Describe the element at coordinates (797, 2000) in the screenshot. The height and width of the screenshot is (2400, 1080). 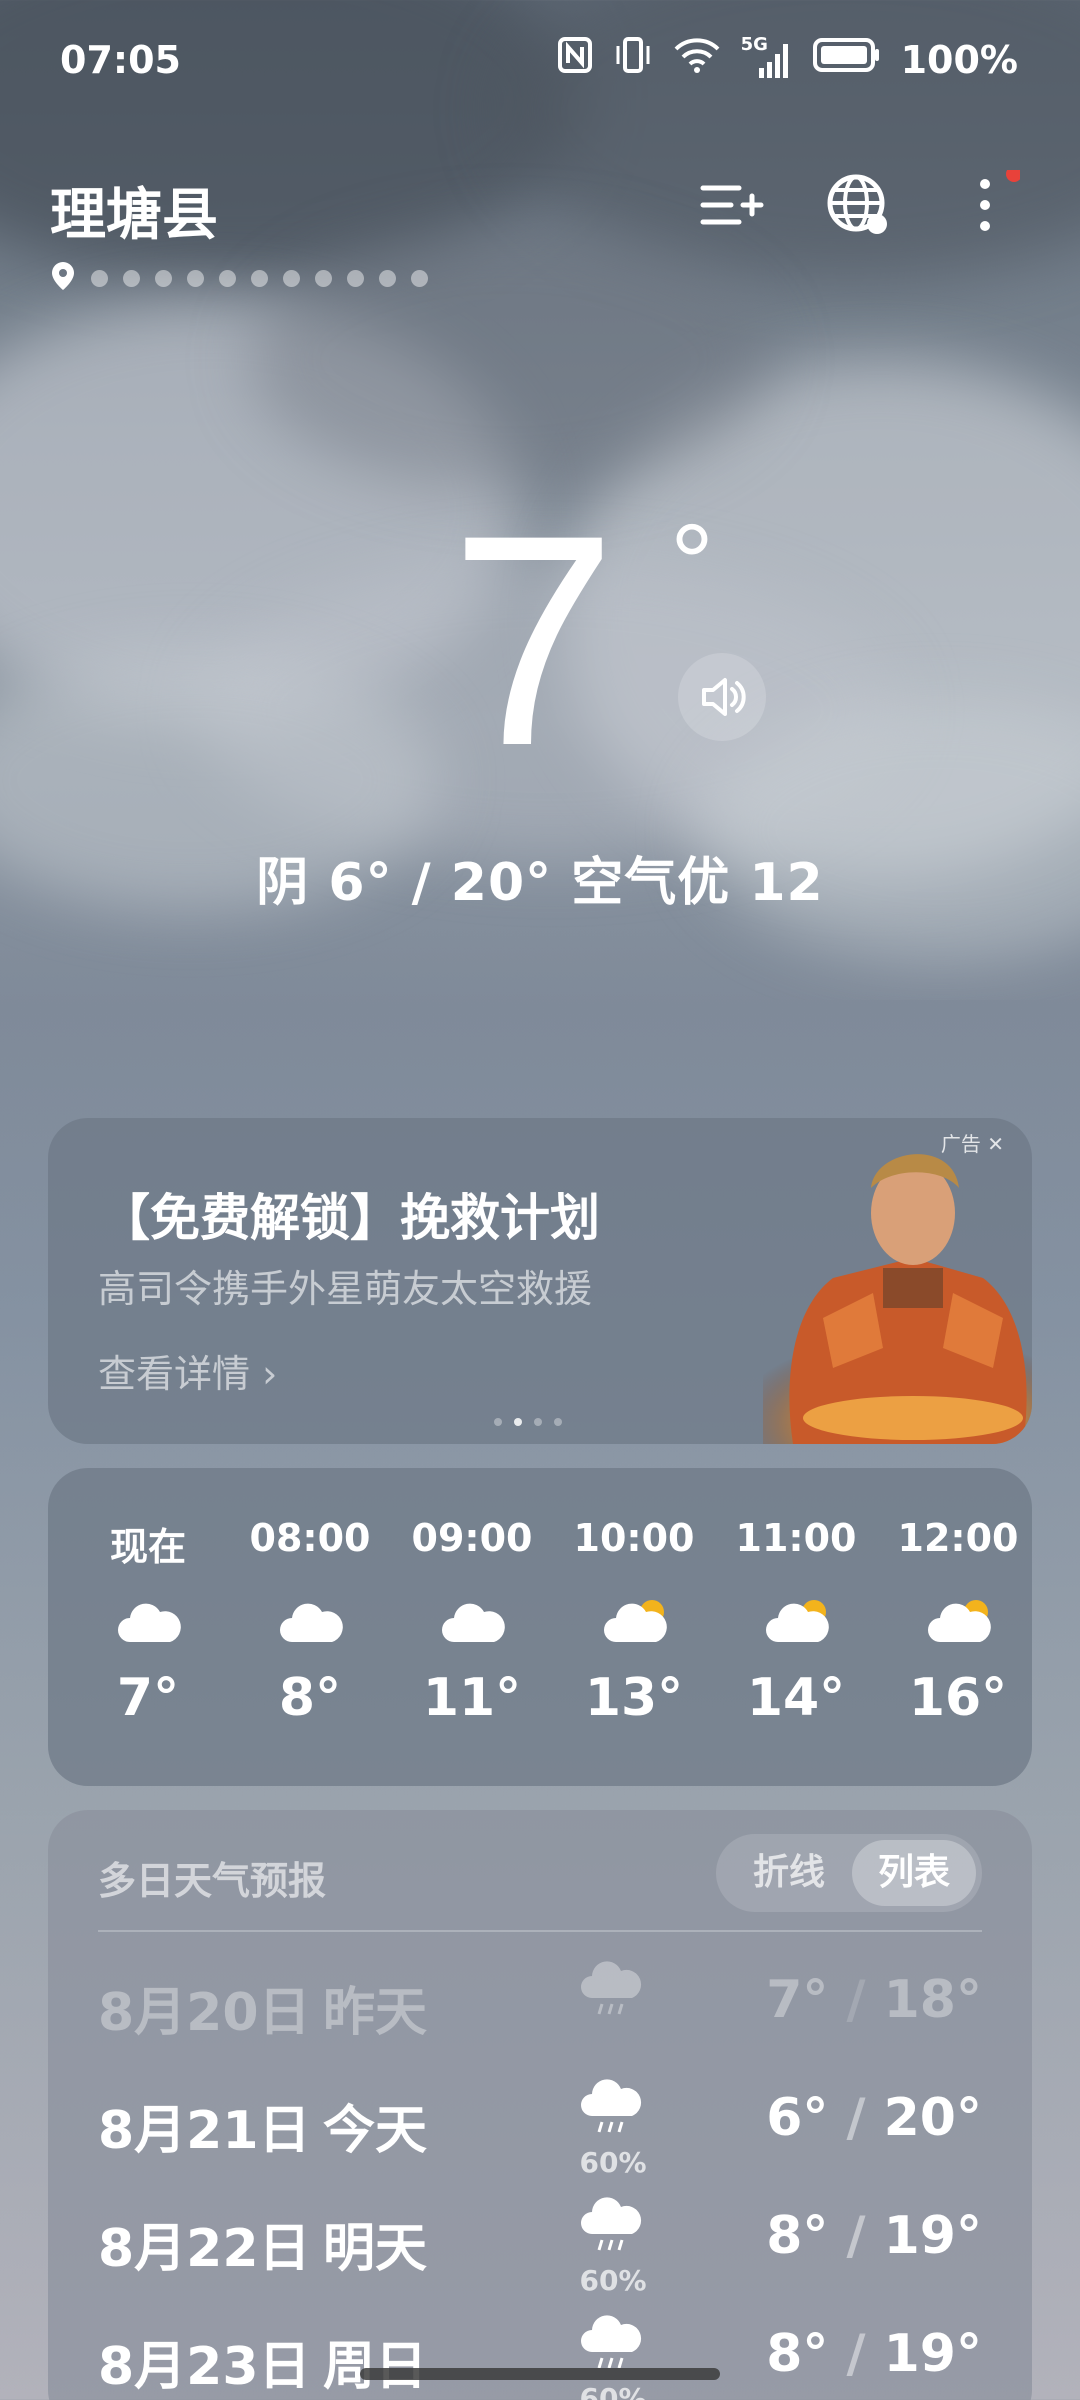
I see `day-low: 7°` at that location.